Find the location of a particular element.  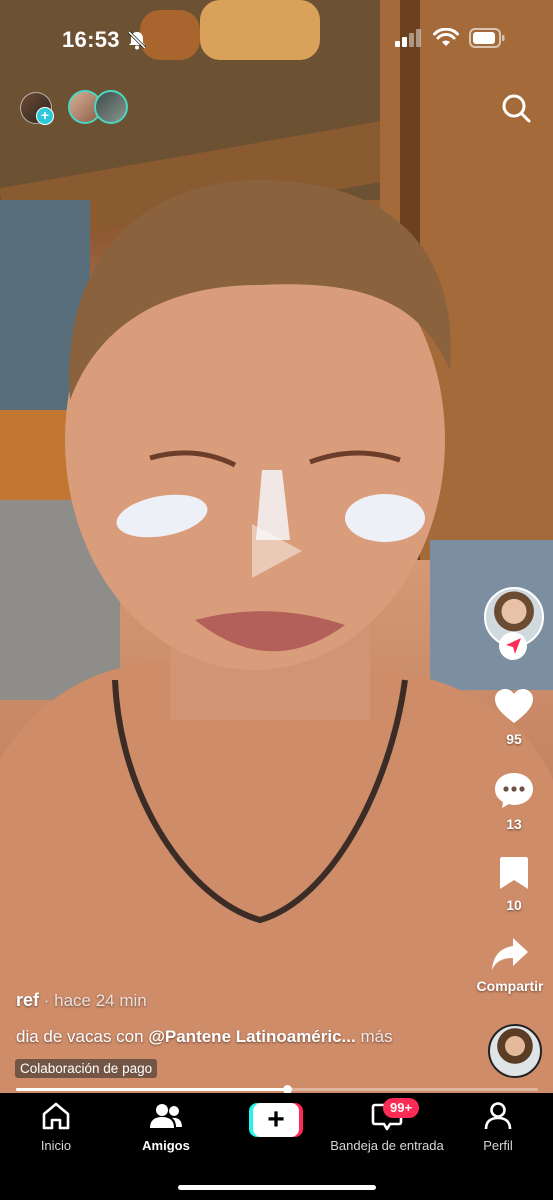

follow-arrow-icon is located at coordinates (513, 646).